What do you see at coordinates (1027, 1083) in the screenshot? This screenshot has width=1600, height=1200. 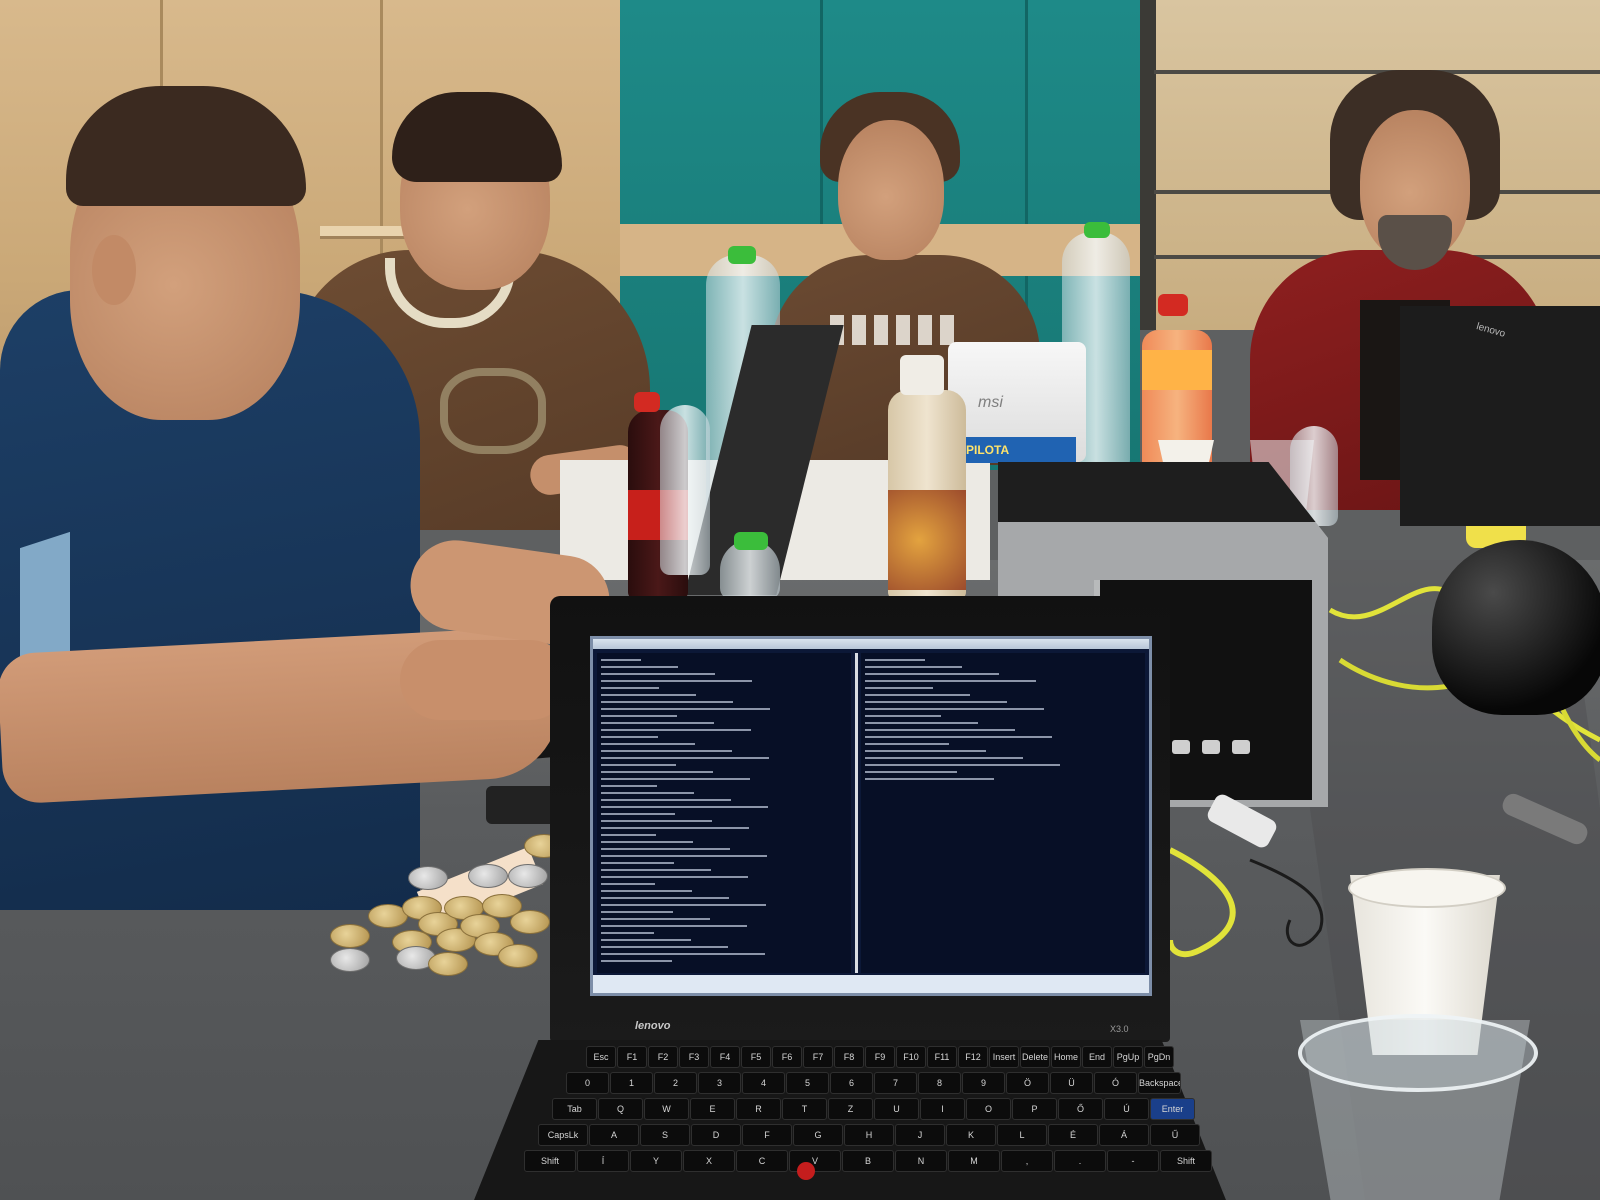 I see `key-ö: Ö` at bounding box center [1027, 1083].